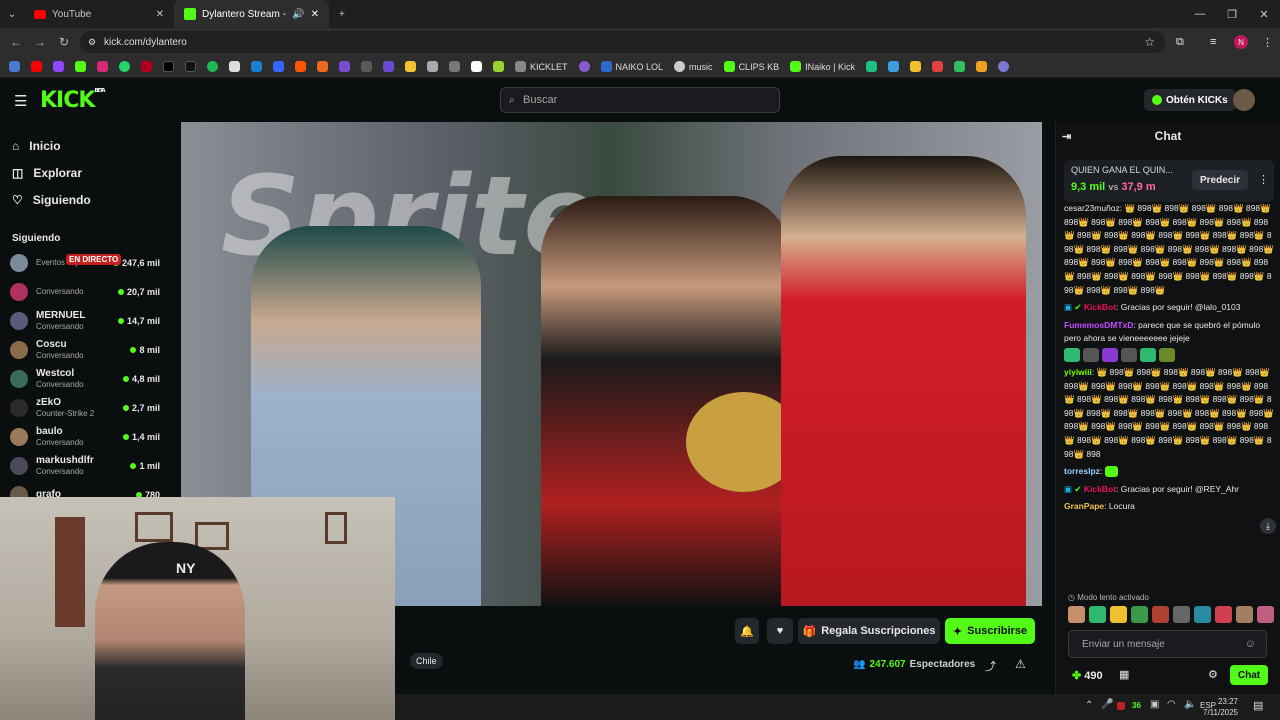  Describe the element at coordinates (85, 378) in the screenshot. I see `sidebar-channel: Westcol Conversando 4,8 mil` at that location.